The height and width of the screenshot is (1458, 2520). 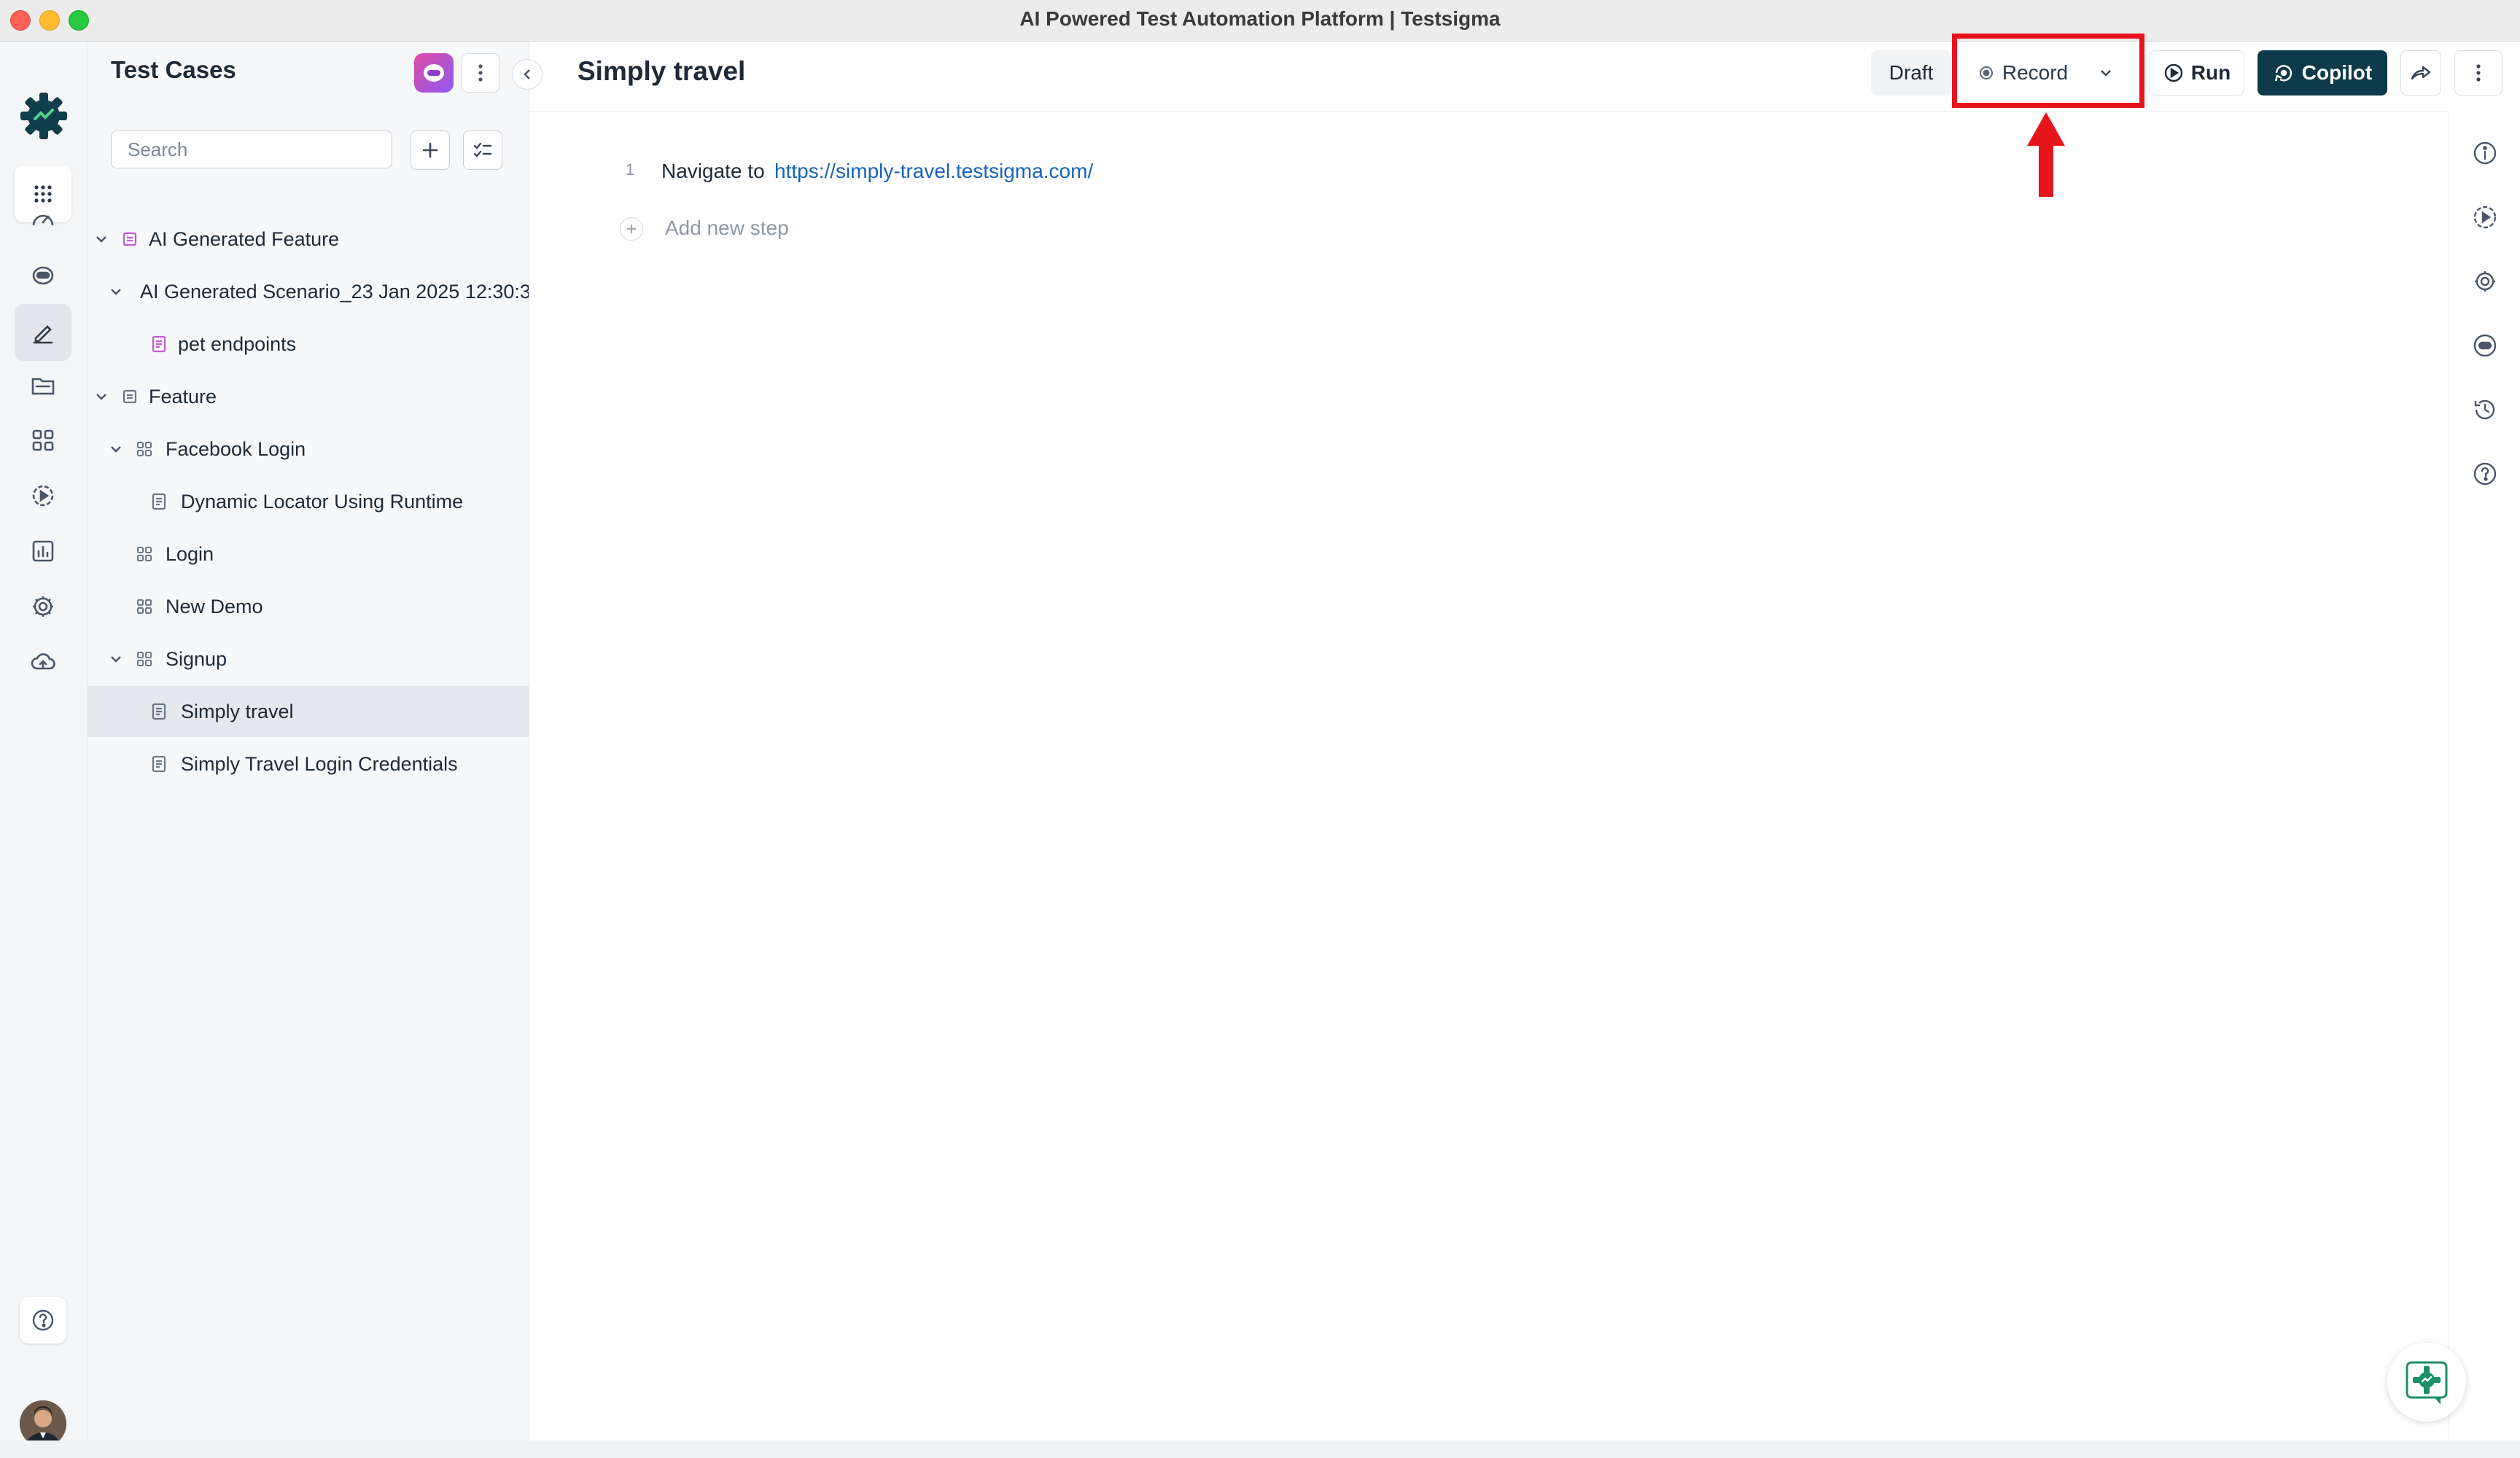 I want to click on record-options-dropdown, so click(x=2105, y=72).